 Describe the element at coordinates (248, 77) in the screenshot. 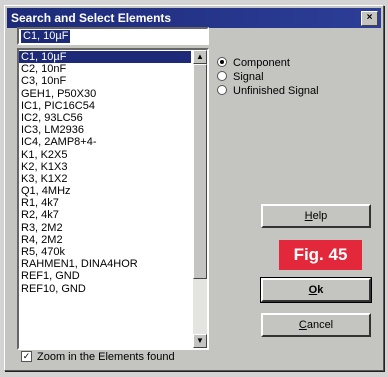

I see `radio-label: Signal` at that location.